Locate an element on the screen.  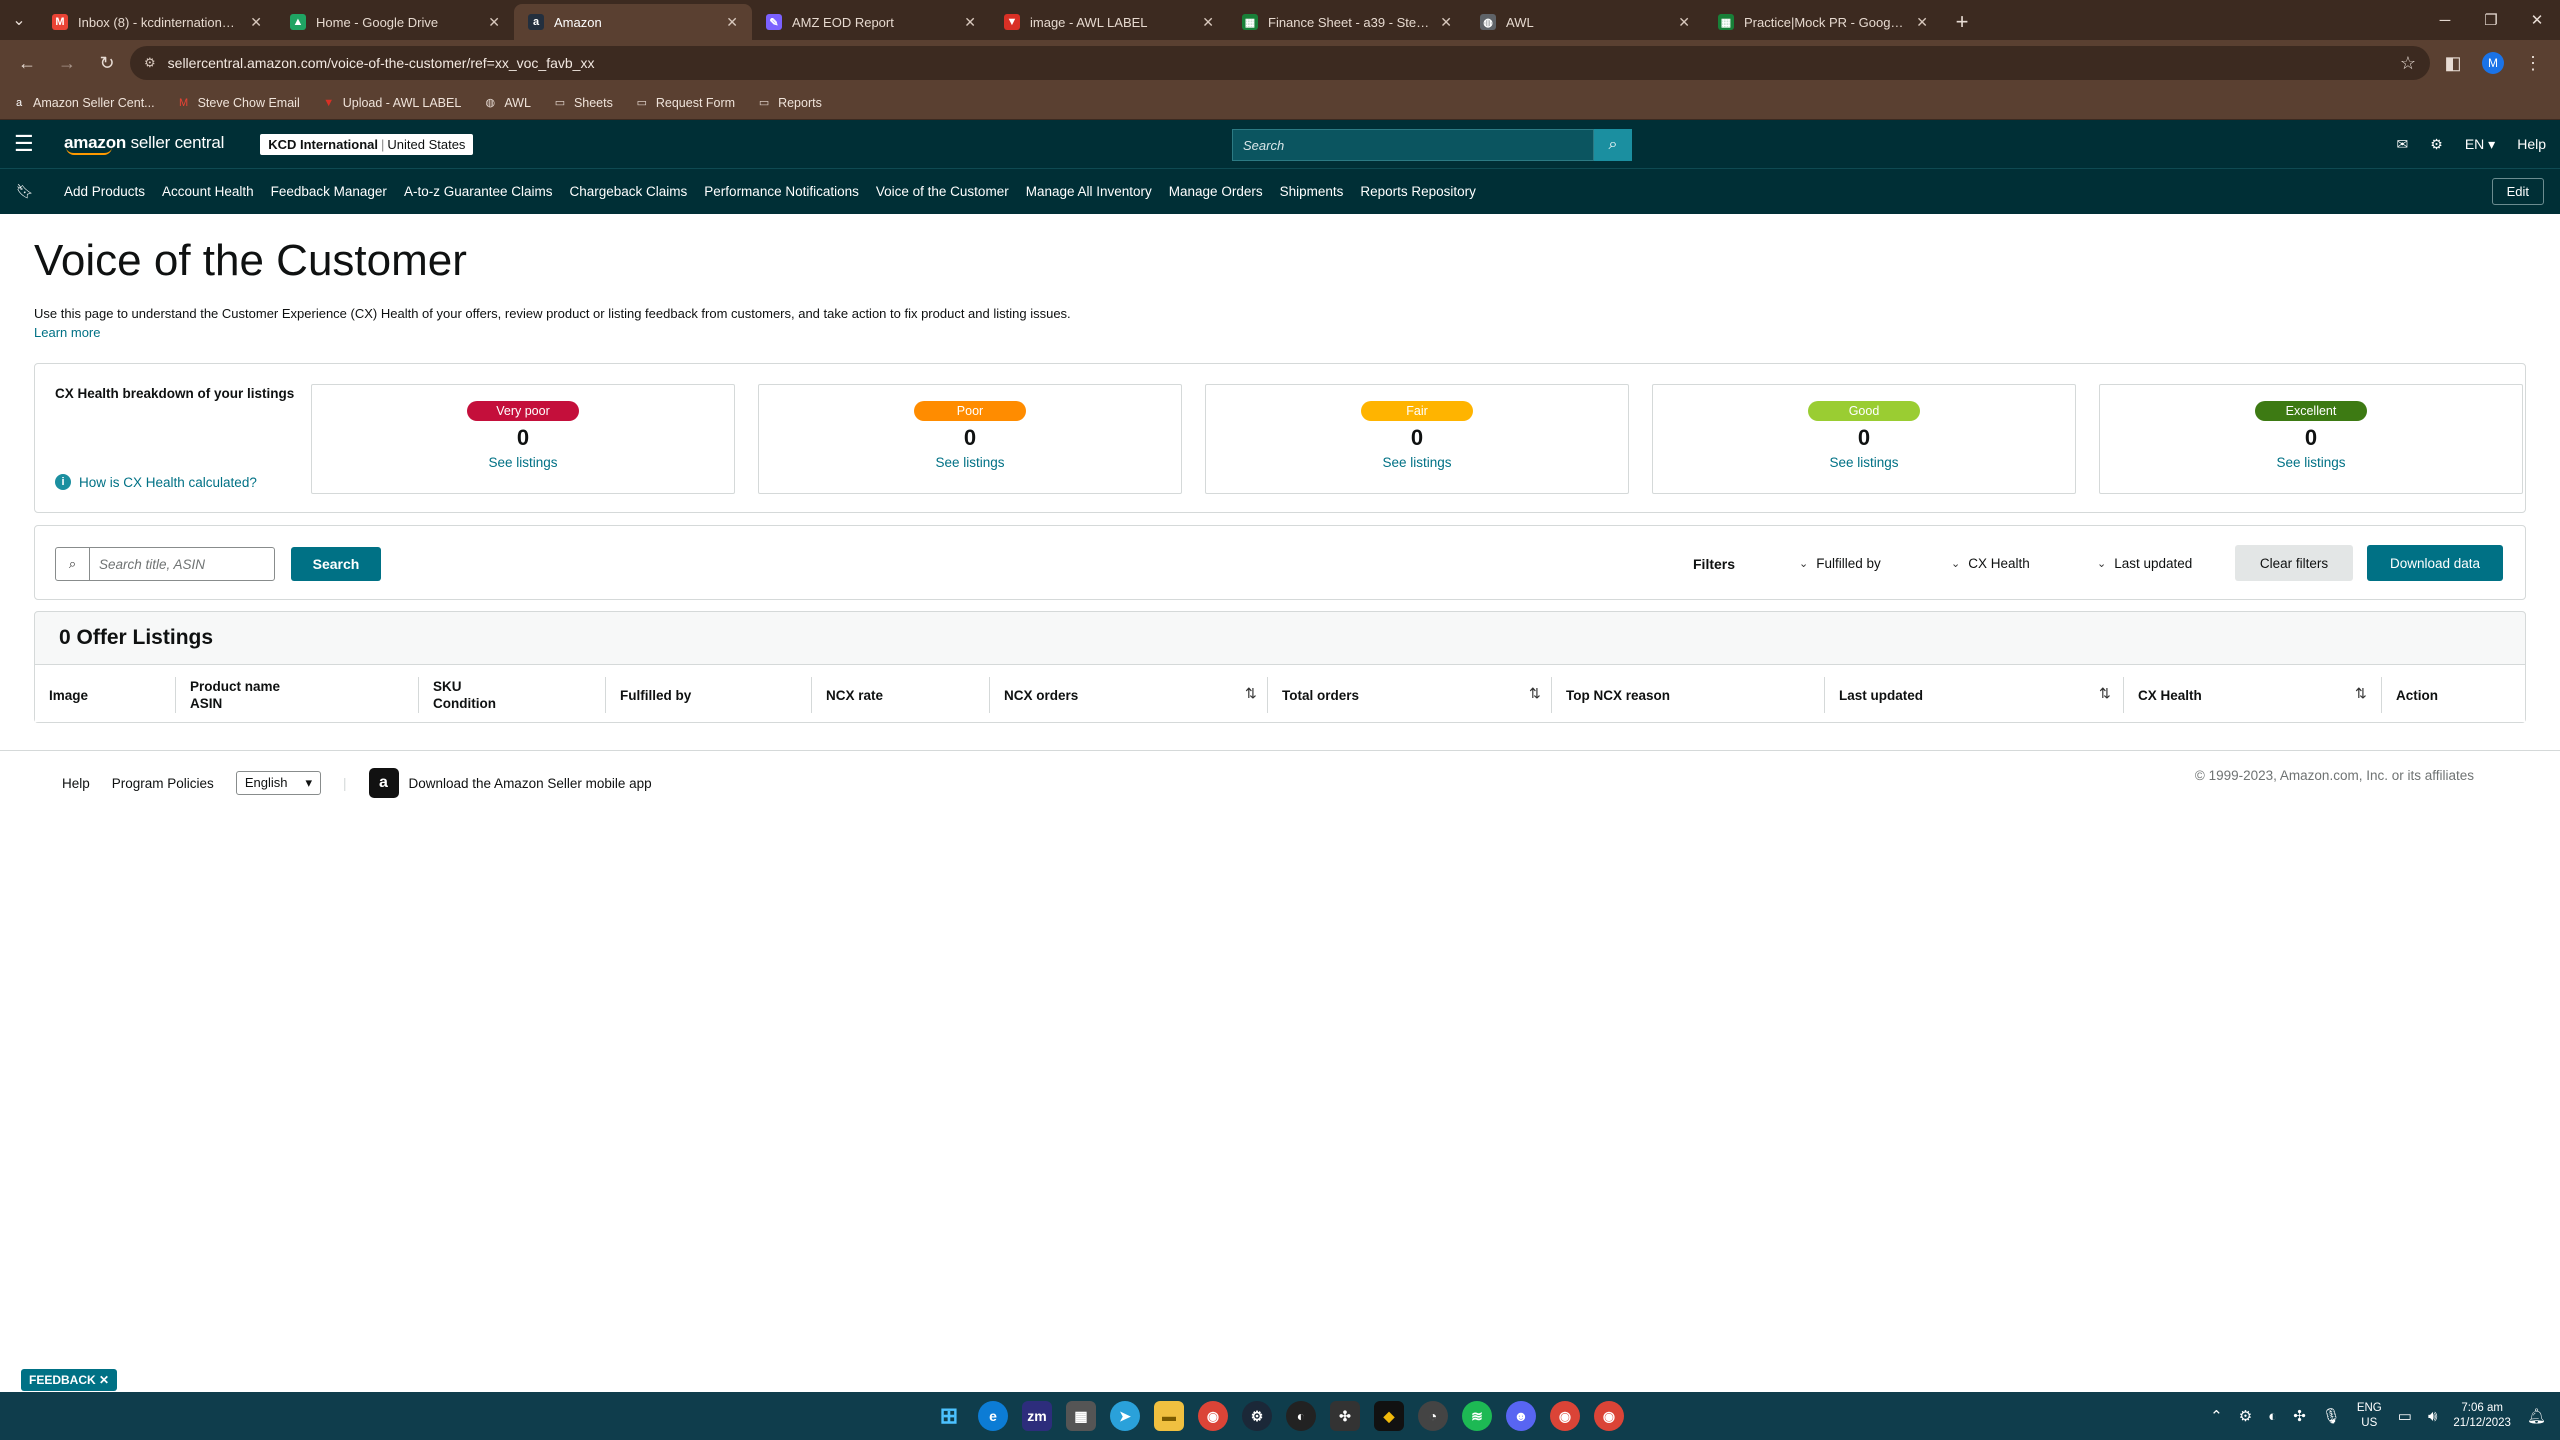
bookmark-item: ▼ Upload - AWL LABEL is located at coordinates (391, 103).